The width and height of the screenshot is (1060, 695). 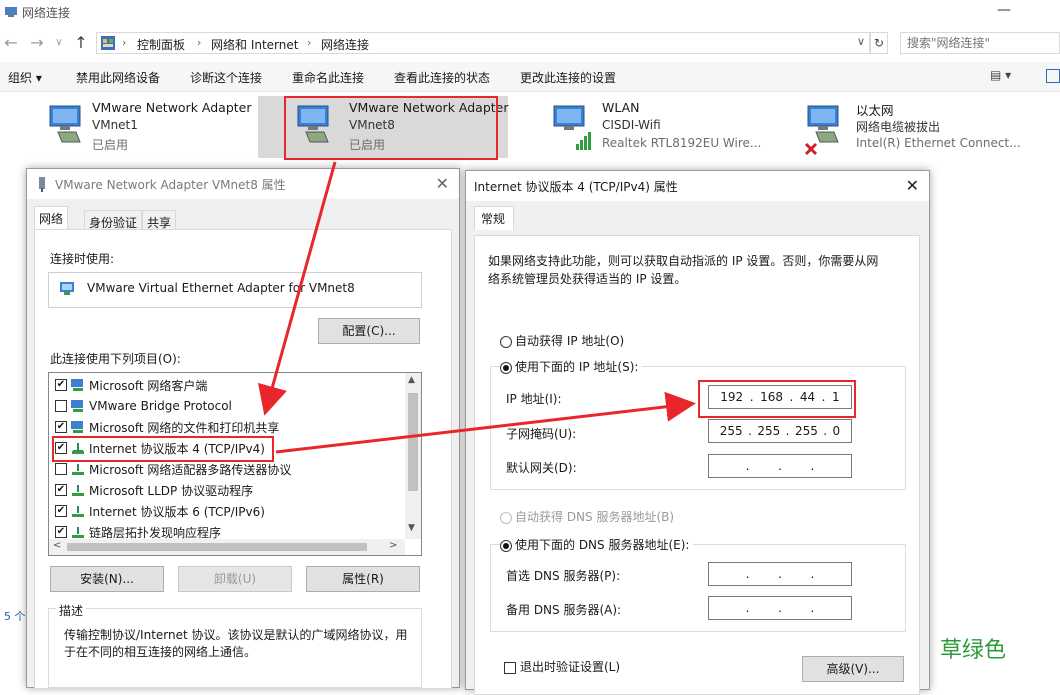 I want to click on scroll-up-icon: ▲, so click(x=411, y=380).